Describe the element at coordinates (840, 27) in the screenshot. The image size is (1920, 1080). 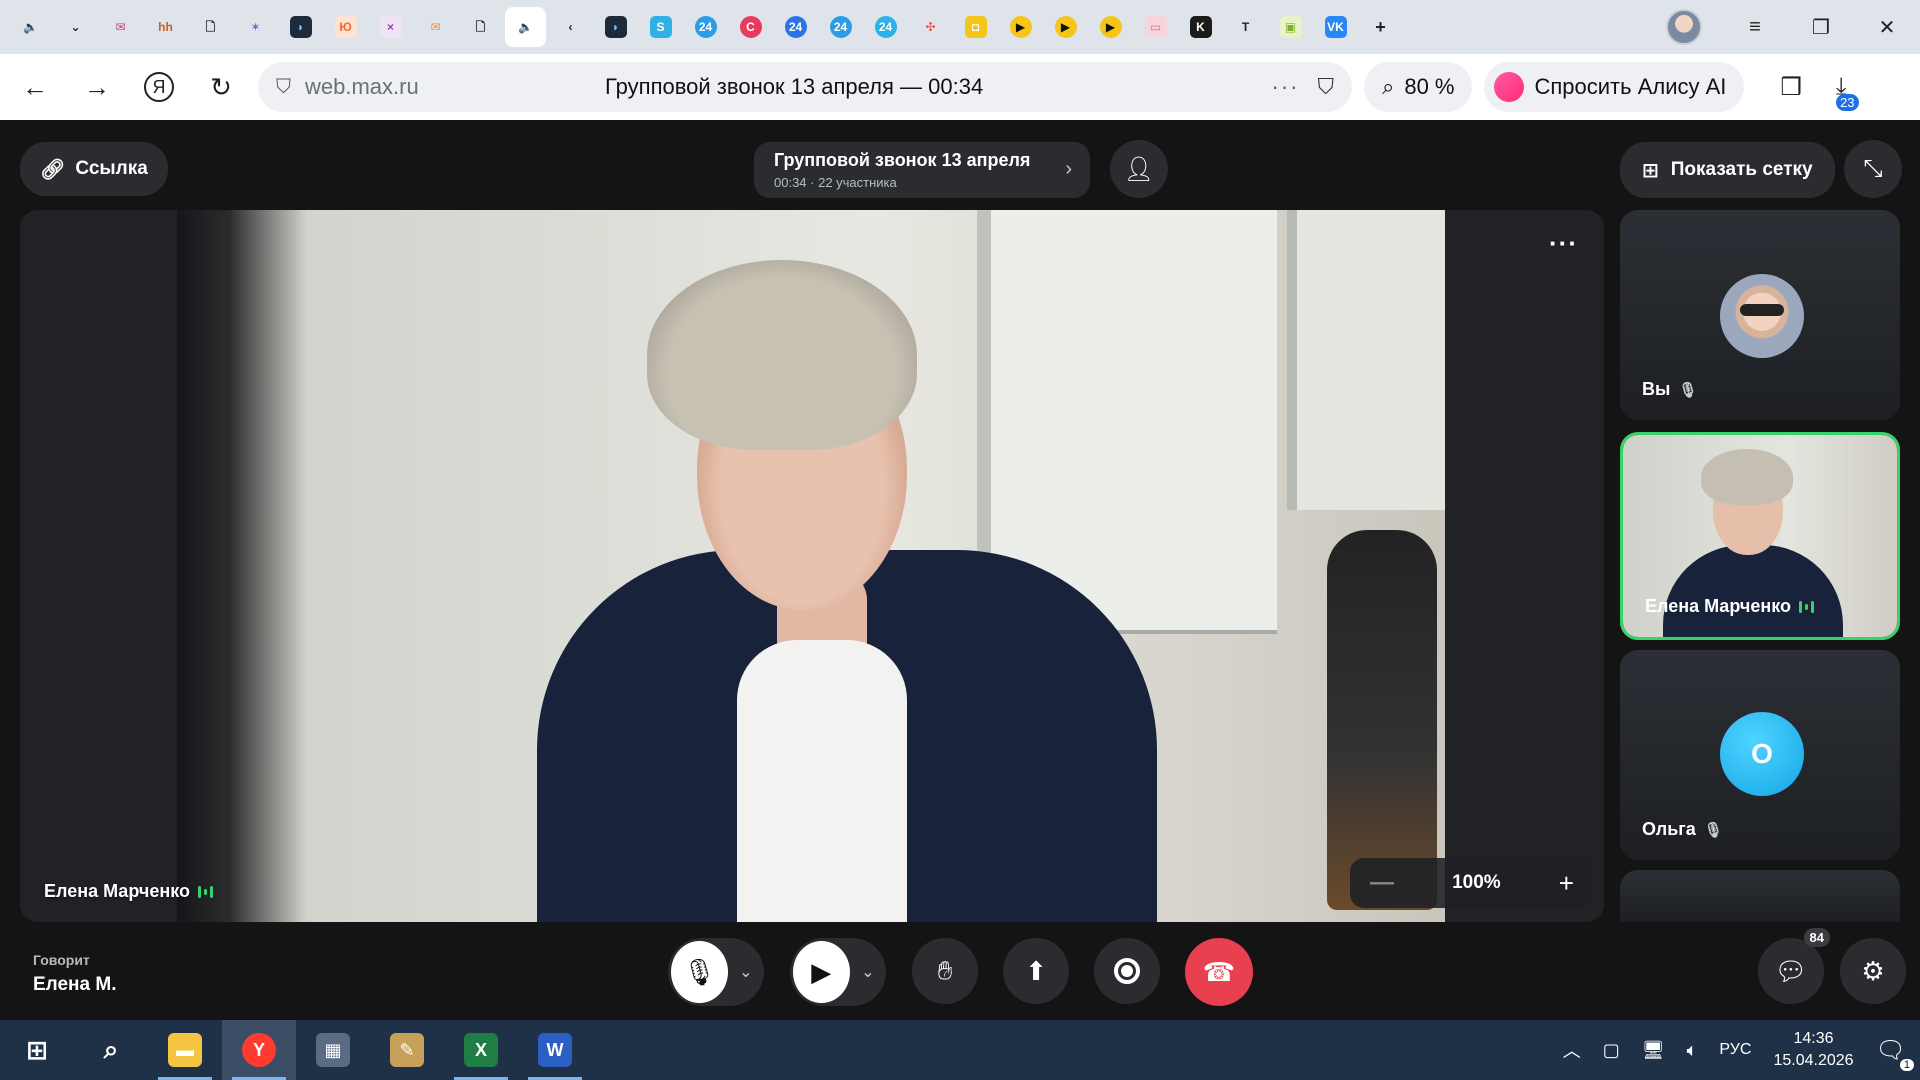
I see `tab-24-c: 24` at that location.